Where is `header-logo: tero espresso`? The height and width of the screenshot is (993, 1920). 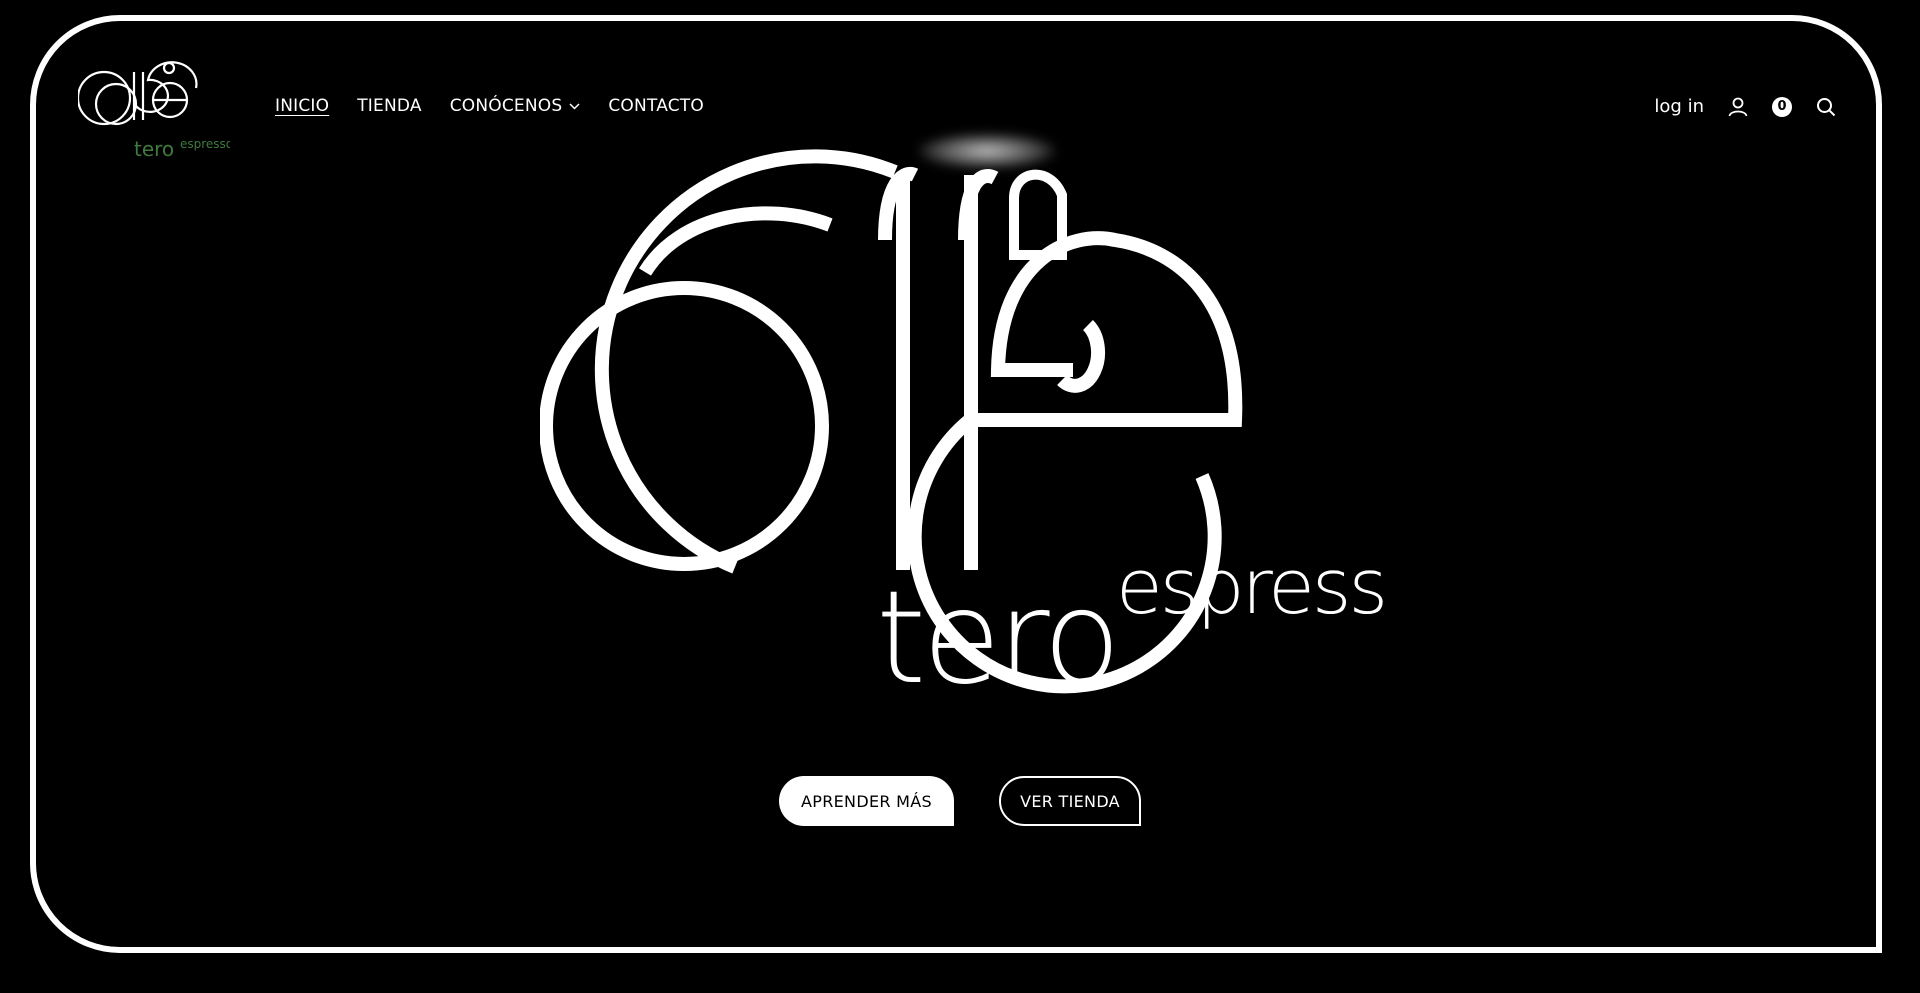 header-logo: tero espresso is located at coordinates (154, 110).